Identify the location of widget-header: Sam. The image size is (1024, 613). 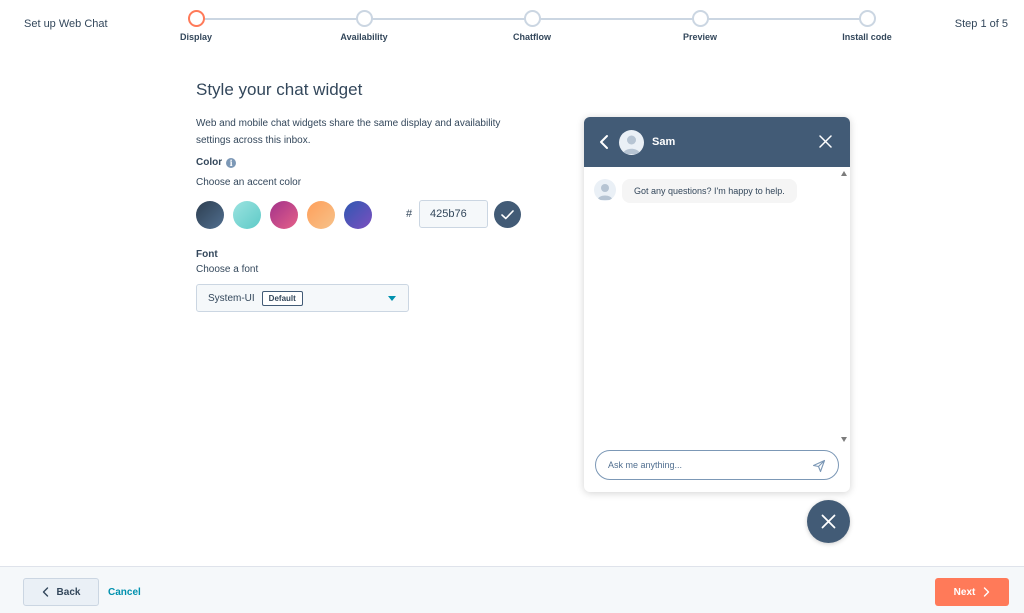
(717, 142).